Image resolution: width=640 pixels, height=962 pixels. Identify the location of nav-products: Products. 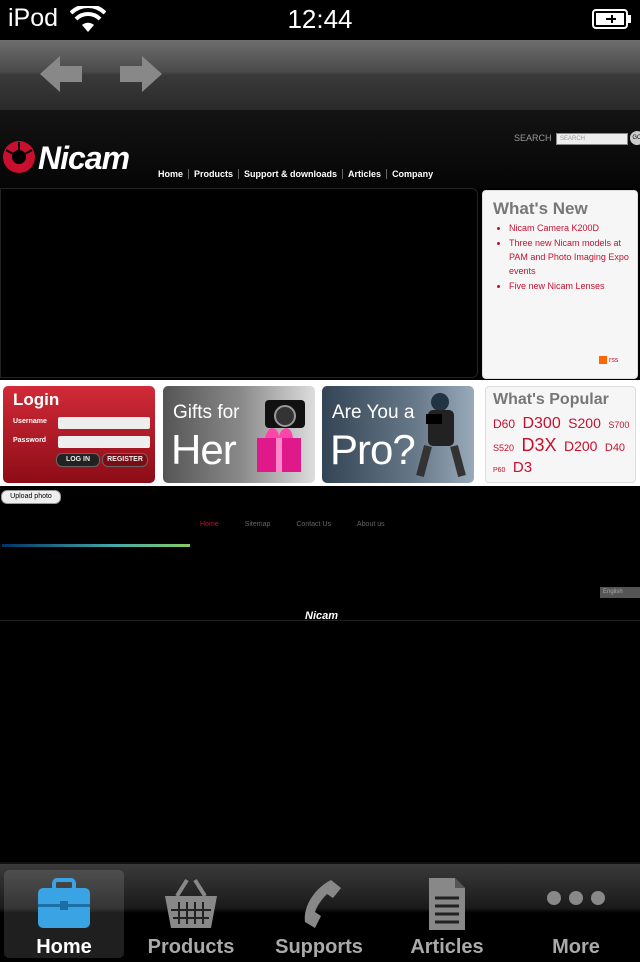
(213, 174).